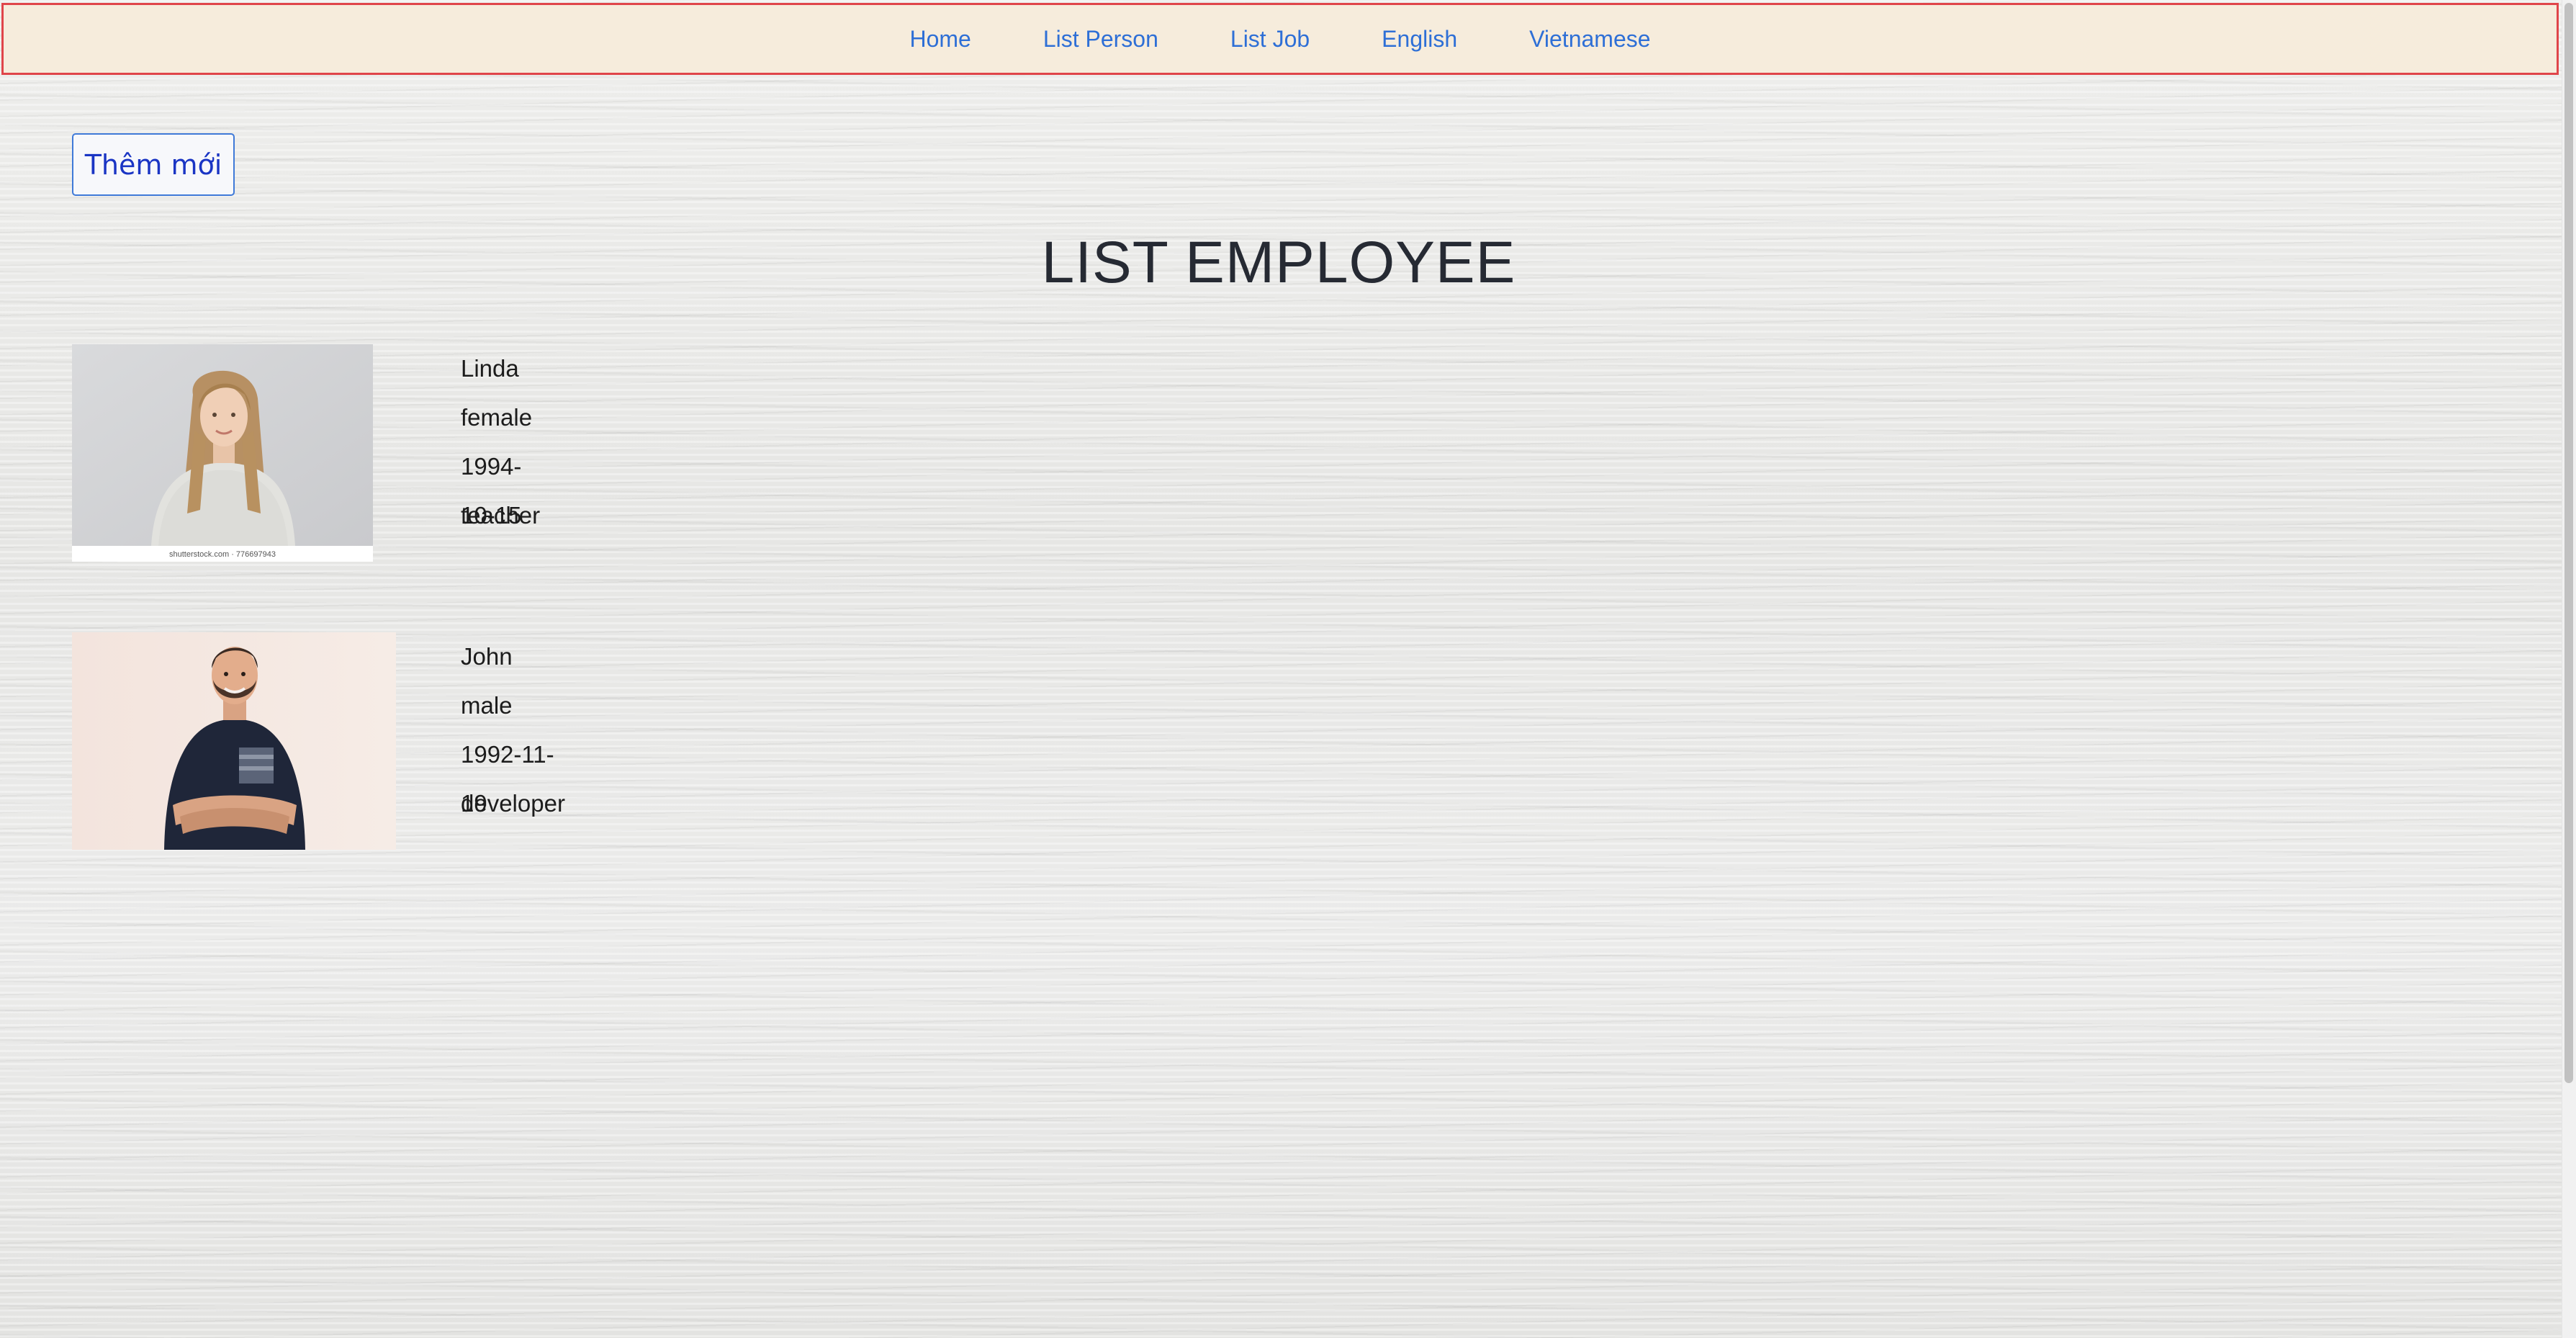 This screenshot has height=1338, width=2576. What do you see at coordinates (501, 515) in the screenshot?
I see `employee-job: teacher` at bounding box center [501, 515].